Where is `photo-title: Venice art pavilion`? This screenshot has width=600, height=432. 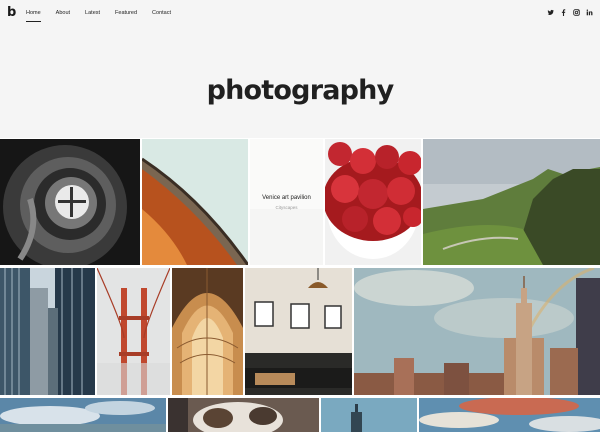
photo-title: Venice art pavilion is located at coordinates (286, 197).